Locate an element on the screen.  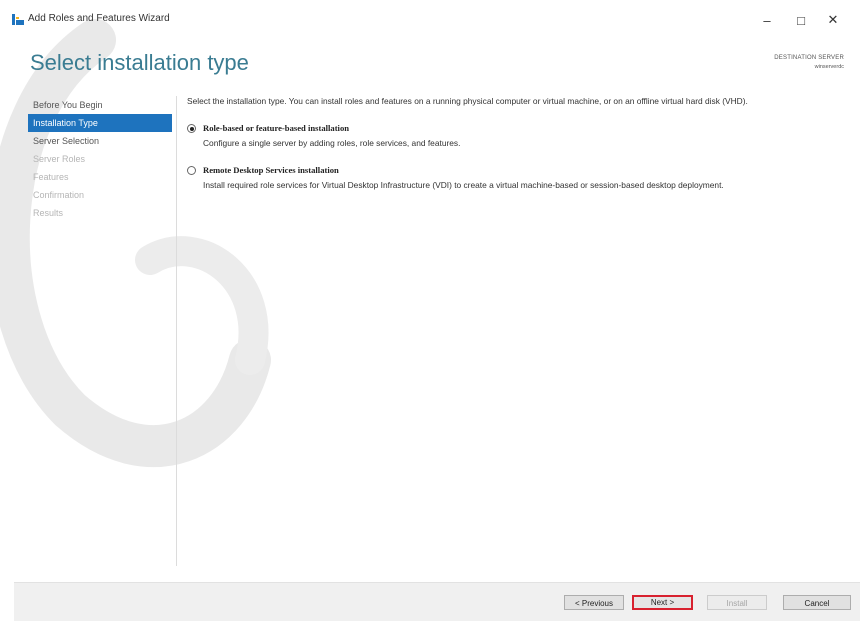
window-title: Add Roles and Features Wizard is located at coordinates (99, 18).